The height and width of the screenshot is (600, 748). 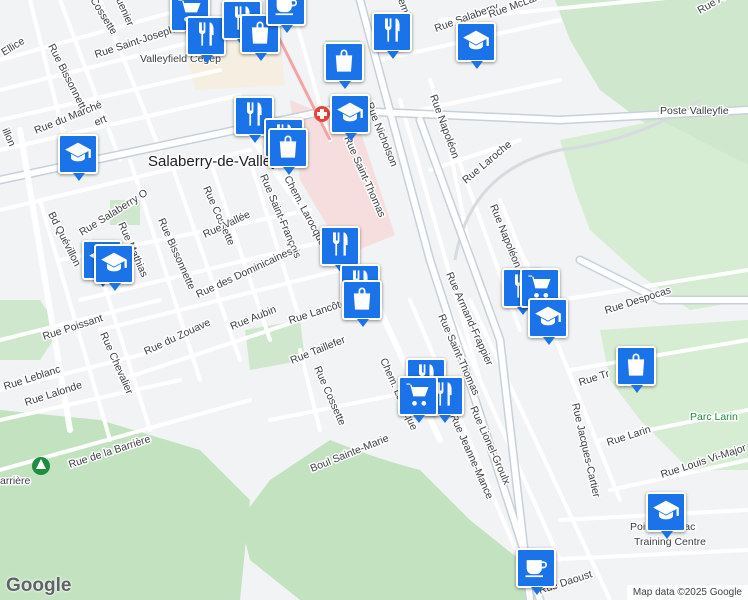 I want to click on google-logo: Google, so click(x=38, y=586).